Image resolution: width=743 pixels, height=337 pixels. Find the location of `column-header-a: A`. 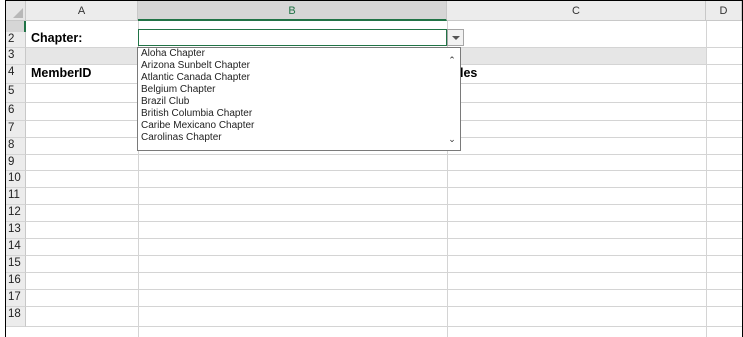

column-header-a: A is located at coordinates (82, 11).